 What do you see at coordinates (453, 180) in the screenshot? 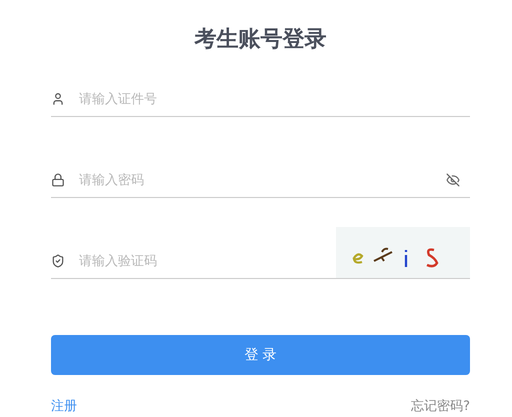
I see `eye-off-icon` at bounding box center [453, 180].